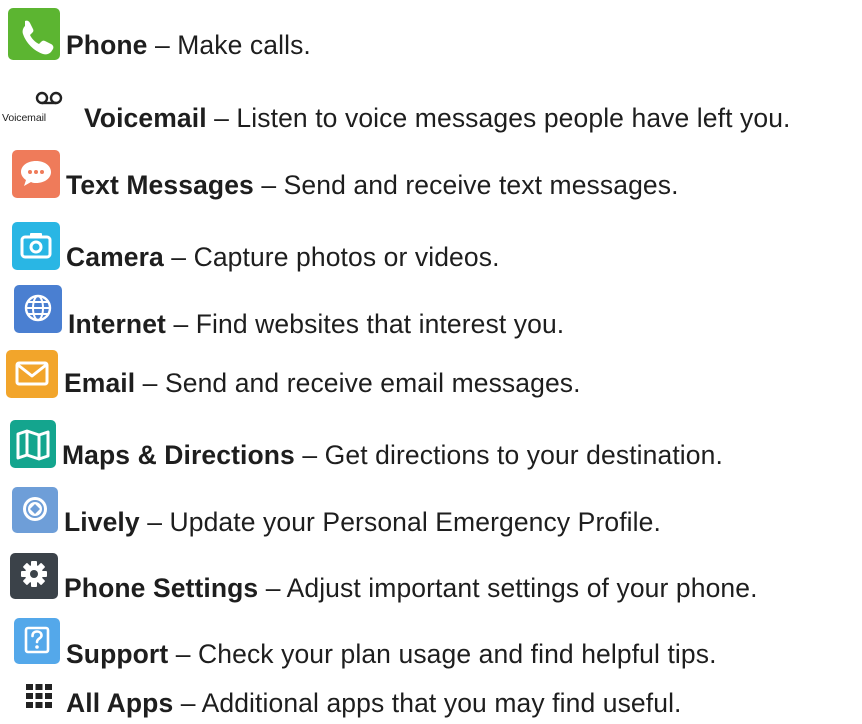  What do you see at coordinates (100, 382) in the screenshot?
I see `app-name: Email` at bounding box center [100, 382].